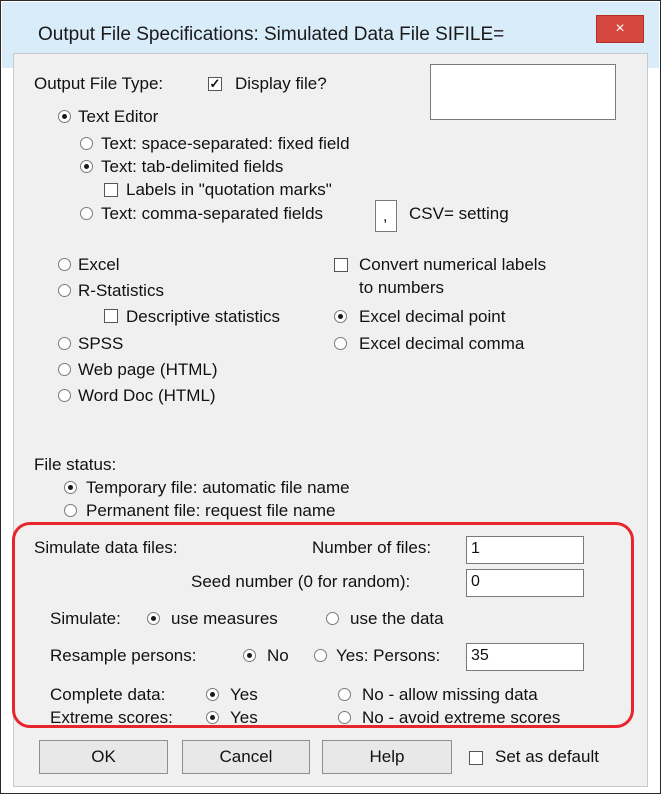  Describe the element at coordinates (215, 84) in the screenshot. I see `display-file-checkbox: ✓` at that location.